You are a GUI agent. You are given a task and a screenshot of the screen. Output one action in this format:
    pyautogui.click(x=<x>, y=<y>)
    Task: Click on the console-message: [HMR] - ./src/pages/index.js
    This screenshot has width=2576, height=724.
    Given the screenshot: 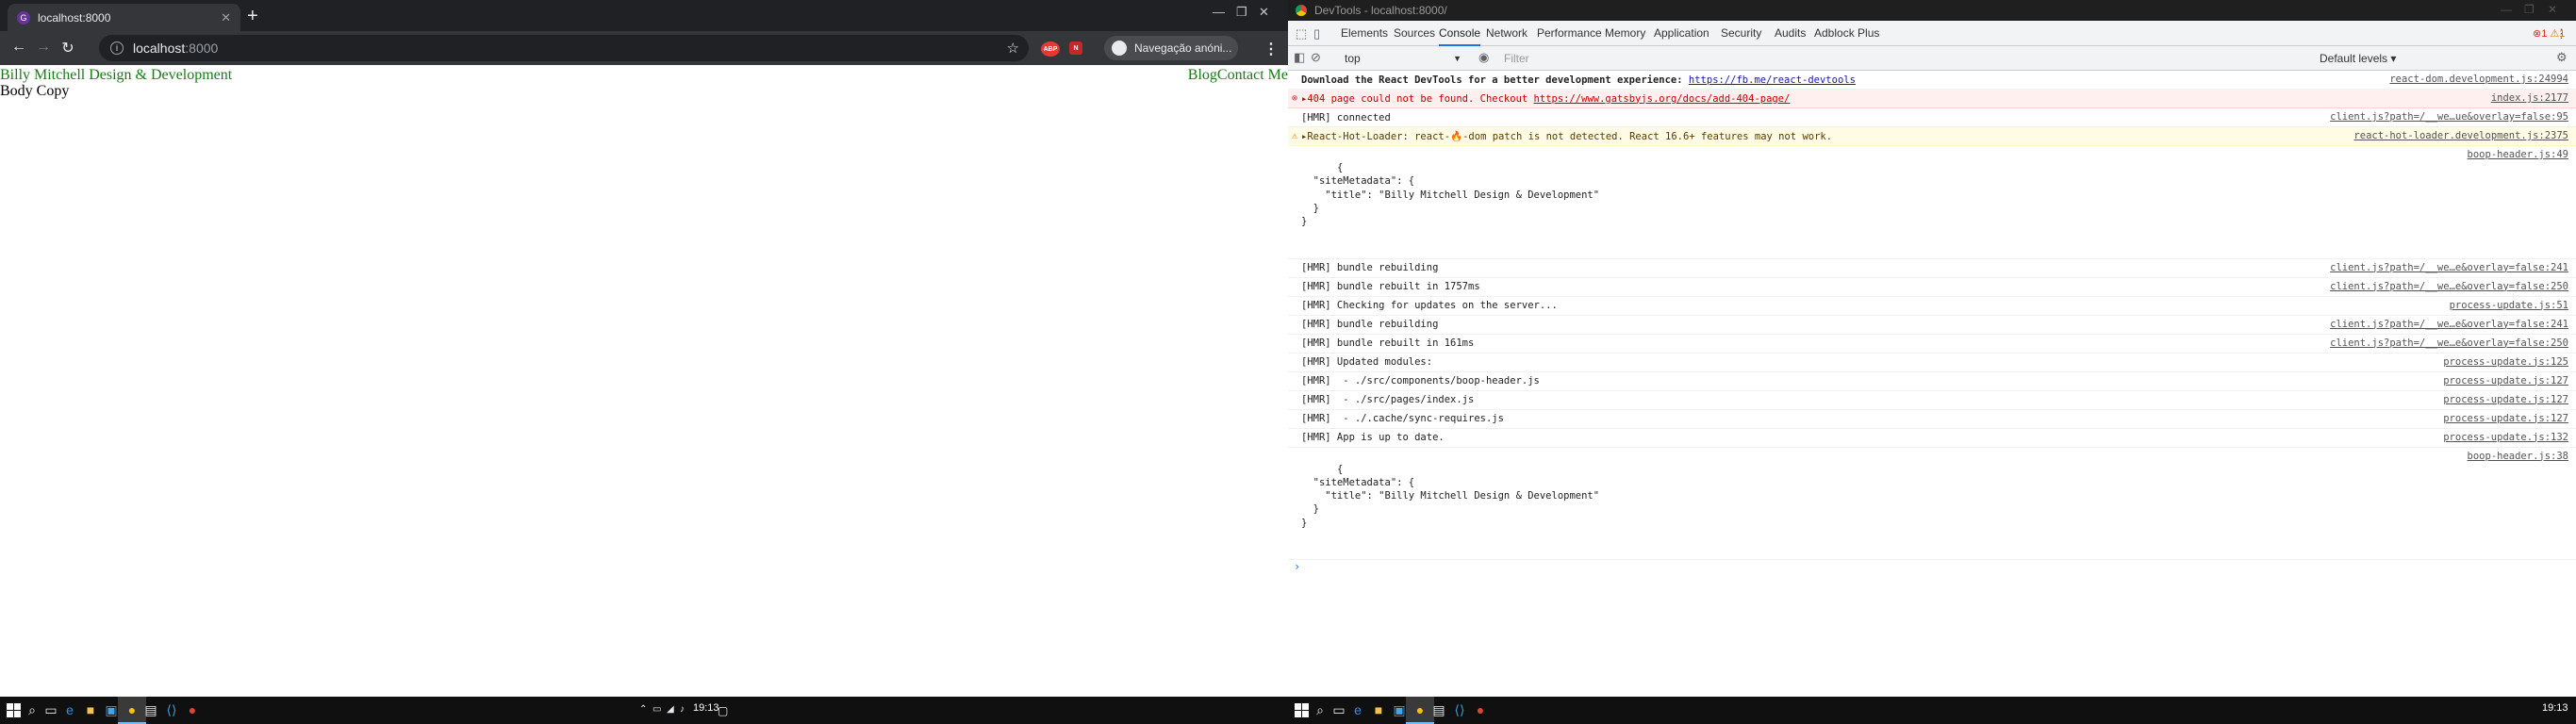 What is the action you would take?
    pyautogui.click(x=1388, y=400)
    